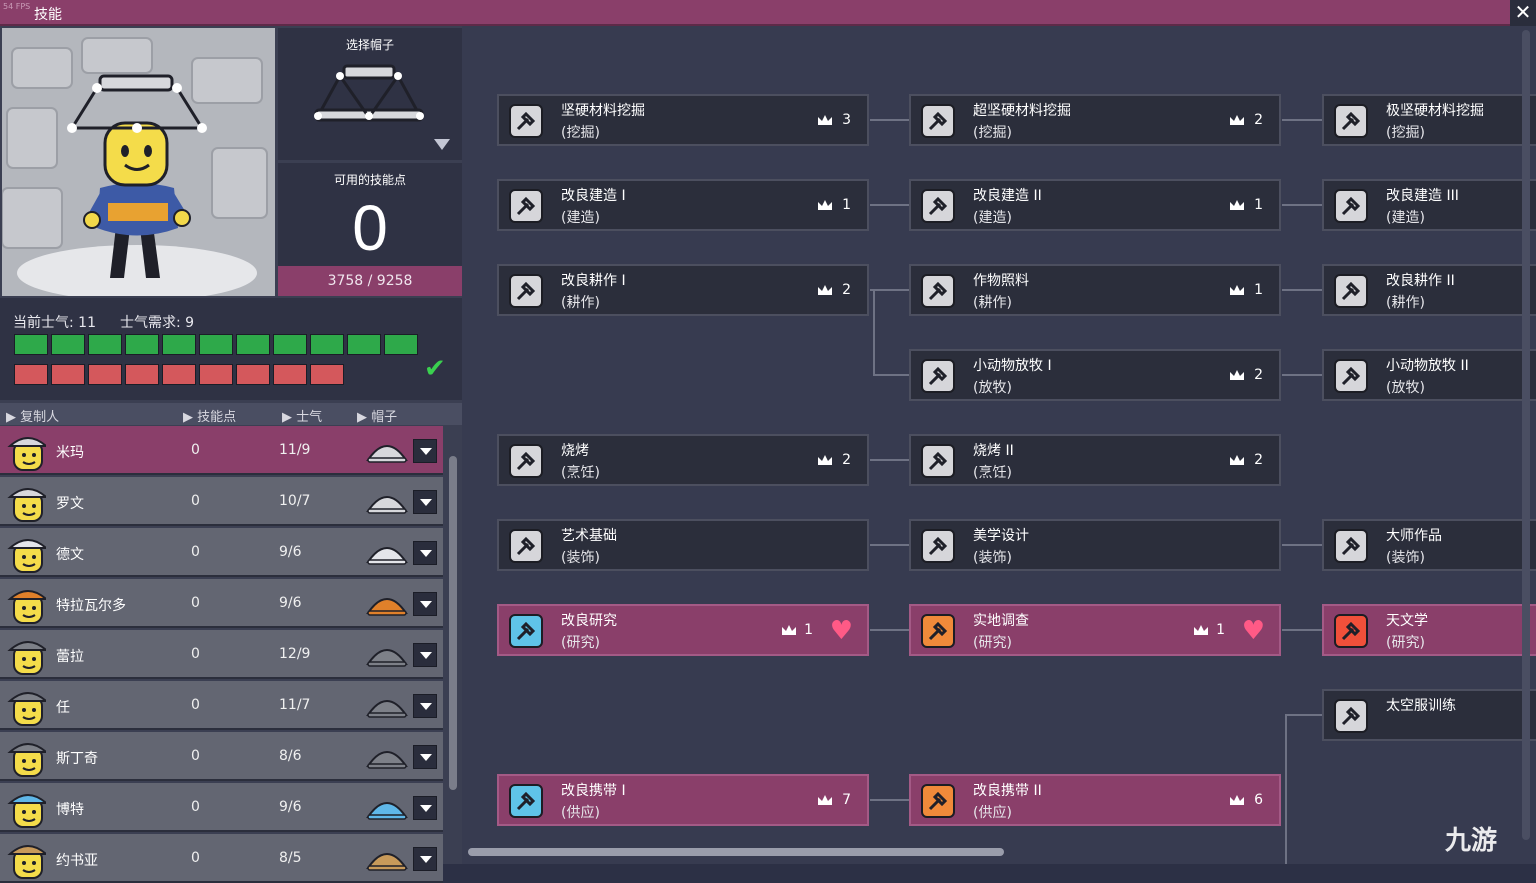 The image size is (1536, 883). I want to click on required-morale-label: 士气需求: 9, so click(157, 323).